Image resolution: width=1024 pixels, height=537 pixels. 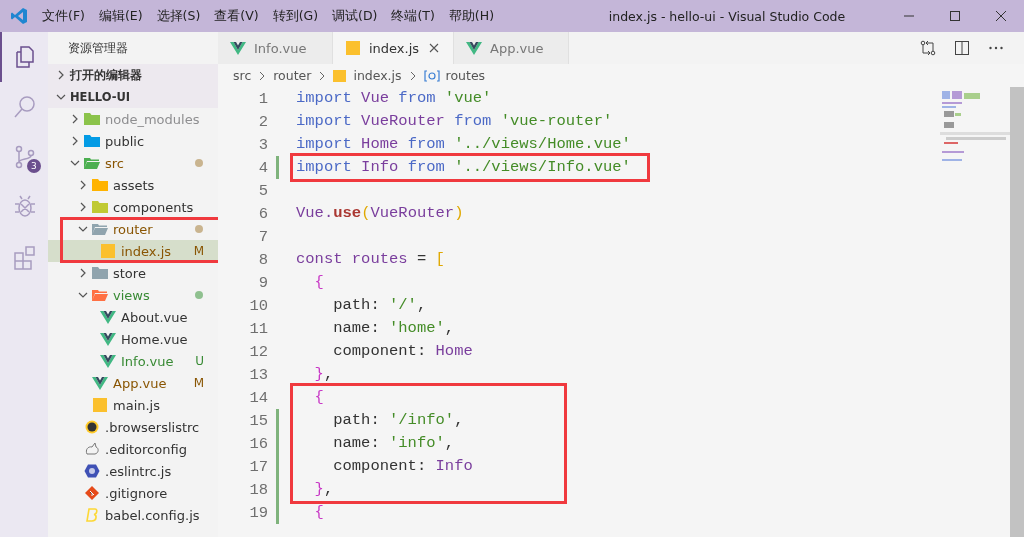 What do you see at coordinates (153, 119) in the screenshot?
I see `file-name: node_modules` at bounding box center [153, 119].